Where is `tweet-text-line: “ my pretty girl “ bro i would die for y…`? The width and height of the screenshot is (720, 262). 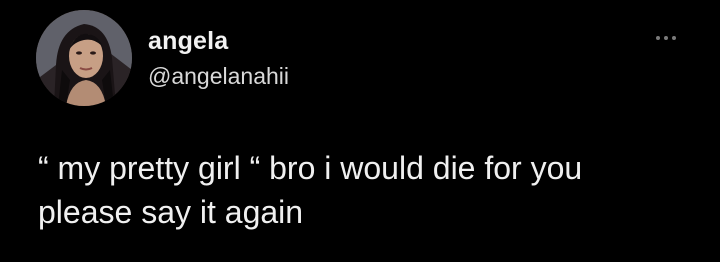 tweet-text-line: “ my pretty girl “ bro i would die for y… is located at coordinates (310, 168).